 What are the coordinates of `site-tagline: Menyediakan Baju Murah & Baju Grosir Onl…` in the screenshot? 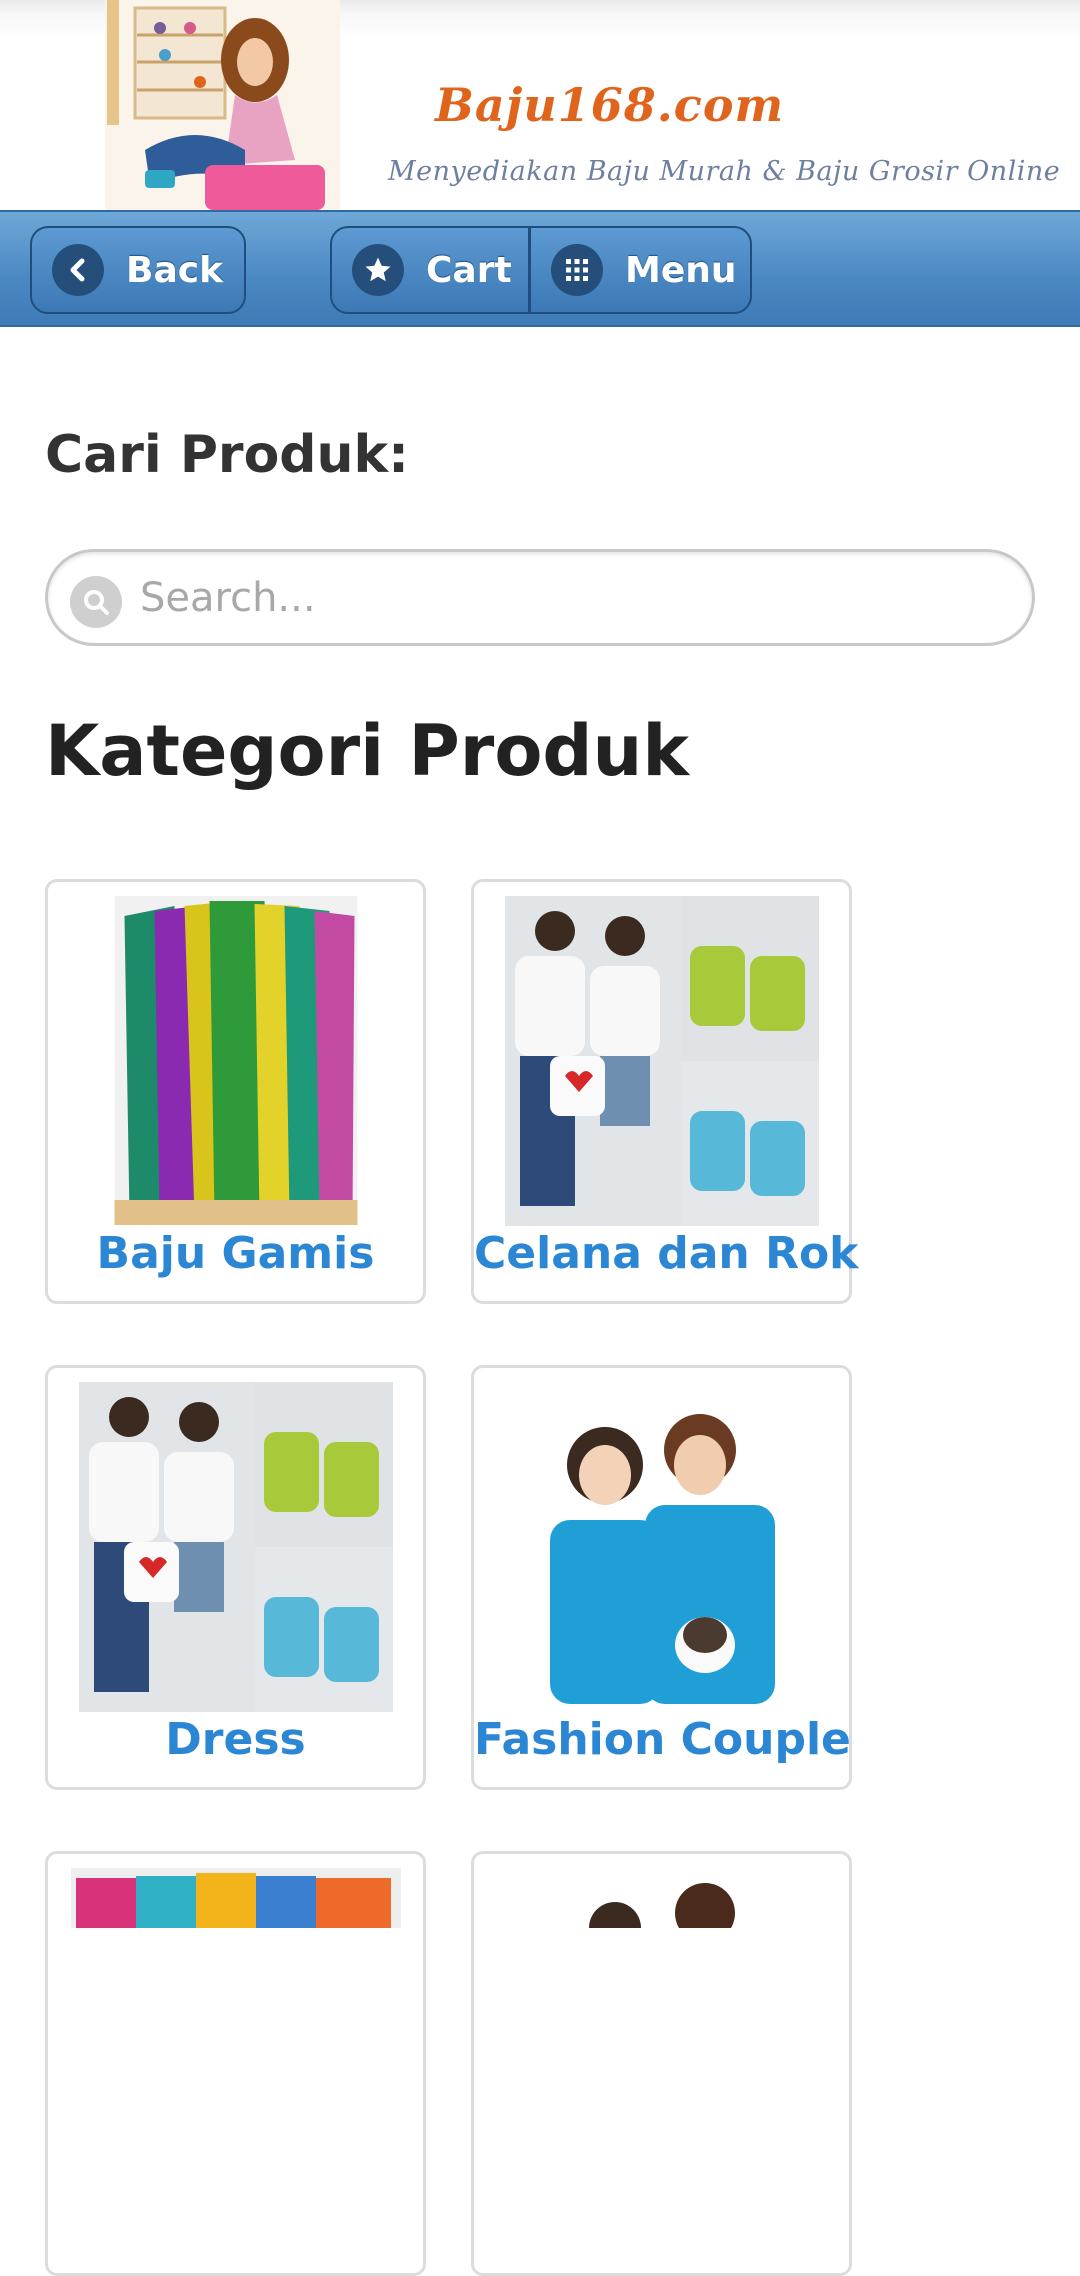 It's located at (724, 171).